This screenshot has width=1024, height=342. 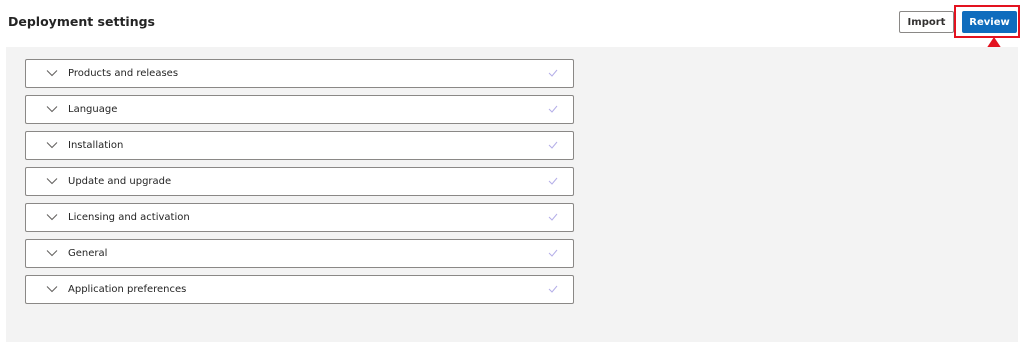 What do you see at coordinates (926, 22) in the screenshot?
I see `import-button: Import` at bounding box center [926, 22].